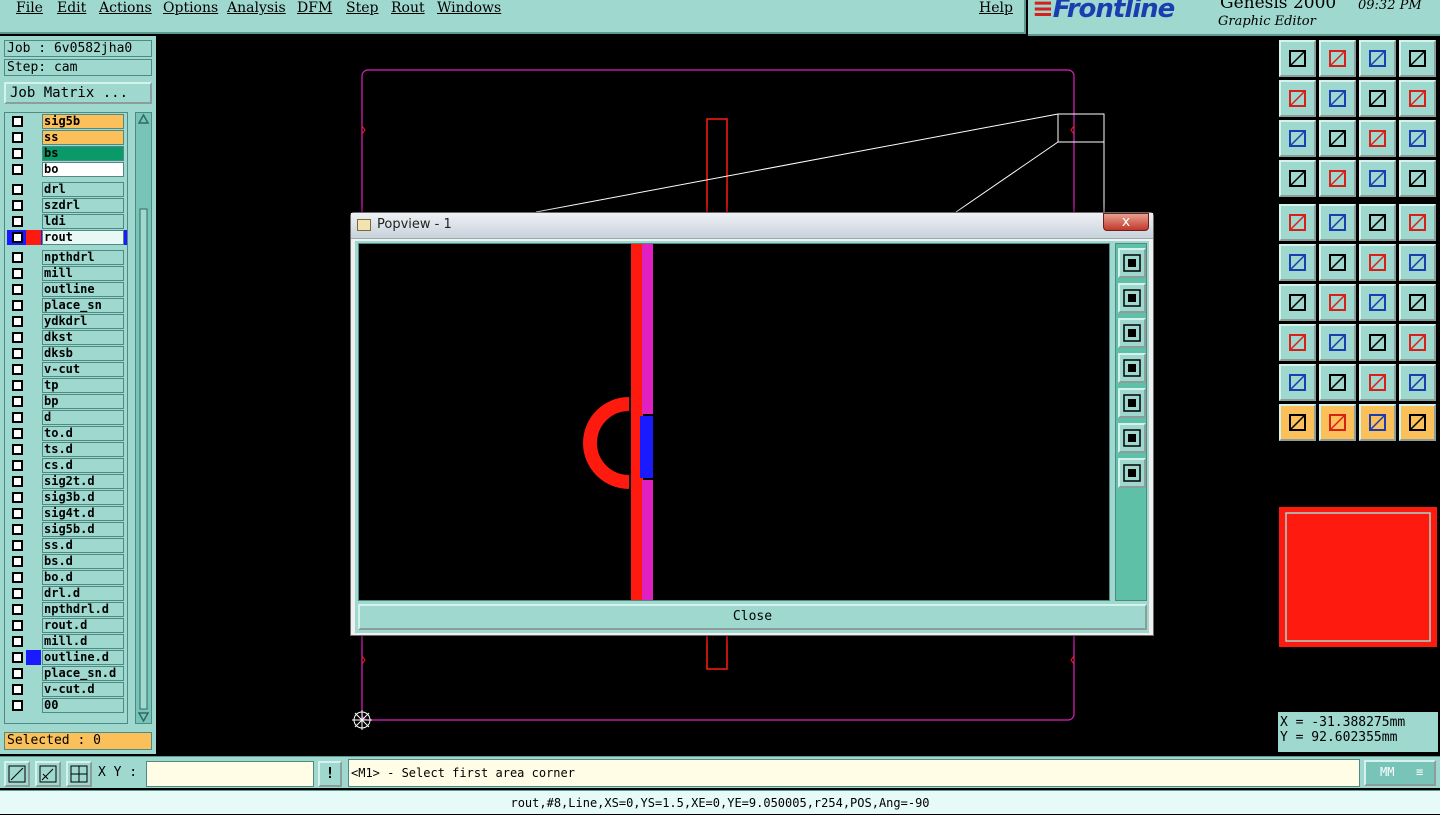 The height and width of the screenshot is (815, 1440). Describe the element at coordinates (1337, 302) in the screenshot. I see `slash-button` at that location.